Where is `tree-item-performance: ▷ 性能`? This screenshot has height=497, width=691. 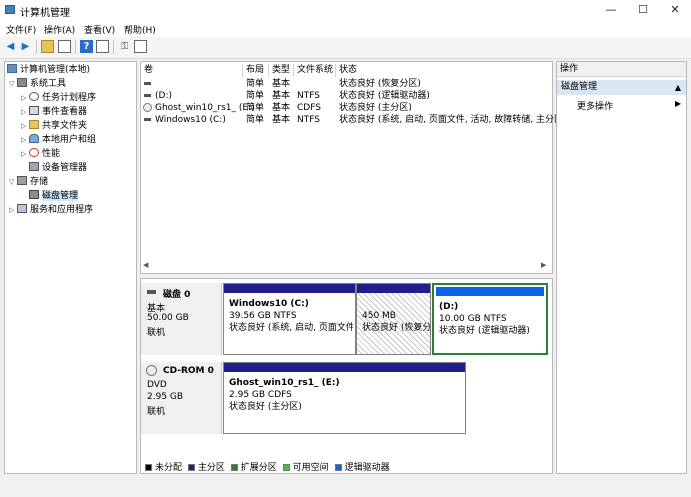 tree-item-performance: ▷ 性能 is located at coordinates (40, 154).